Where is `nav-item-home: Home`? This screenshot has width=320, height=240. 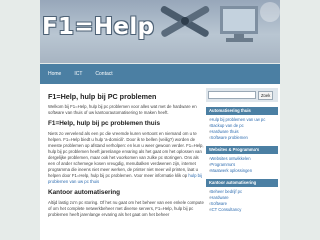 nav-item-home: Home is located at coordinates (54, 74).